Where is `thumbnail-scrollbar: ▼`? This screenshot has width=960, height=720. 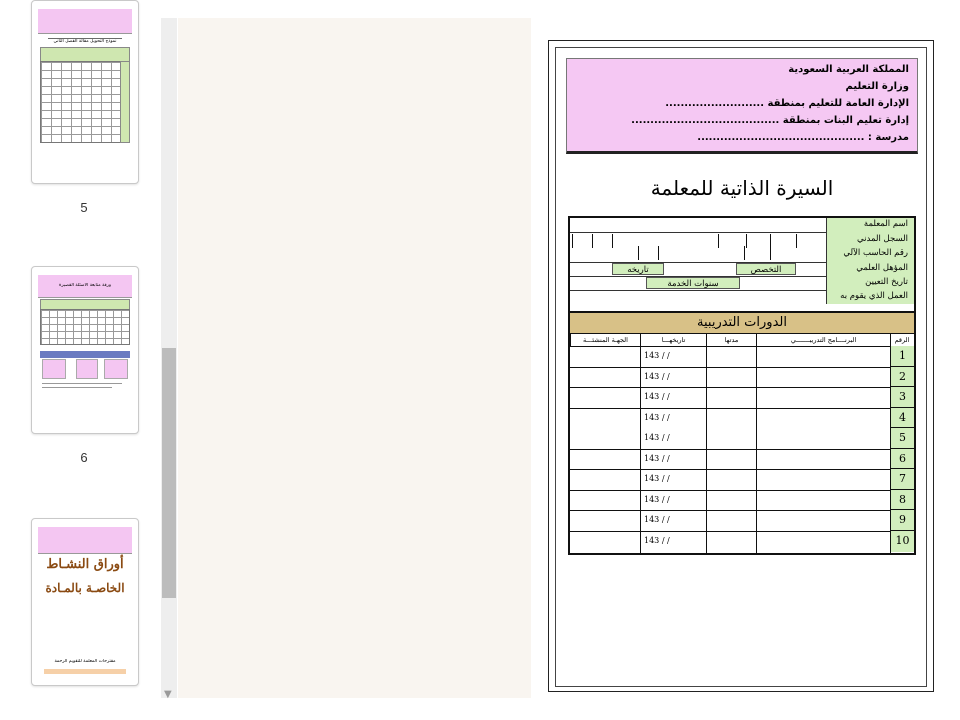
thumbnail-scrollbar: ▼ is located at coordinates (169, 359).